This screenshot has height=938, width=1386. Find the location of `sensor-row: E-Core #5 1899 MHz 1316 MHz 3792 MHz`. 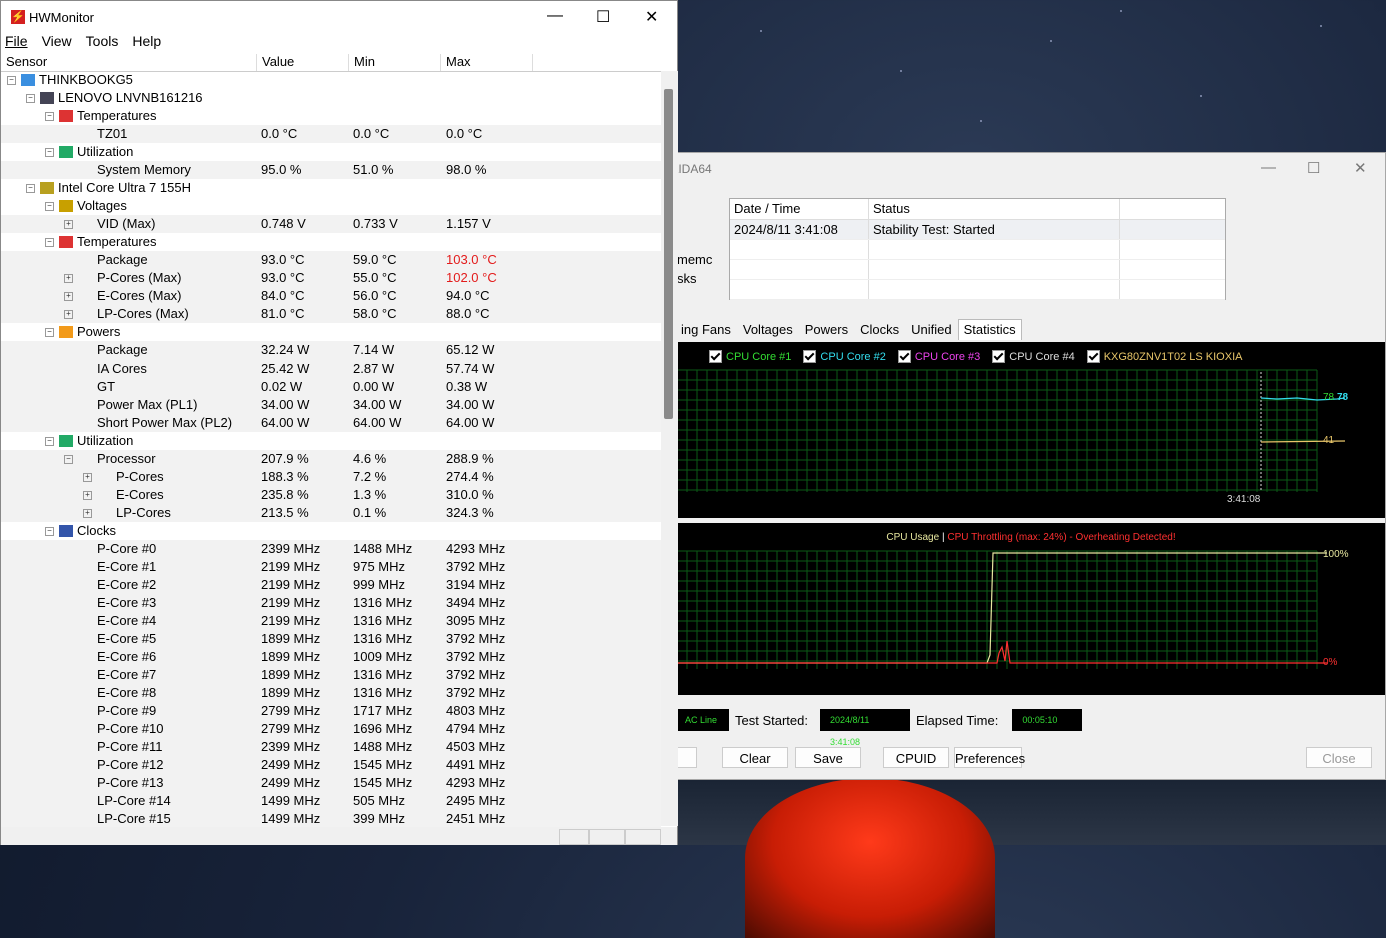

sensor-row: E-Core #5 1899 MHz 1316 MHz 3792 MHz is located at coordinates (331, 638).